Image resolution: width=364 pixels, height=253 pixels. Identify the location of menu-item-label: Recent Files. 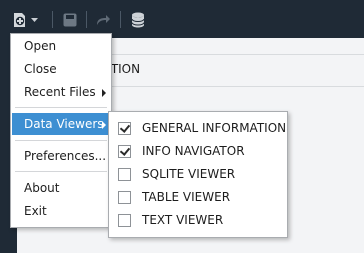
(60, 92).